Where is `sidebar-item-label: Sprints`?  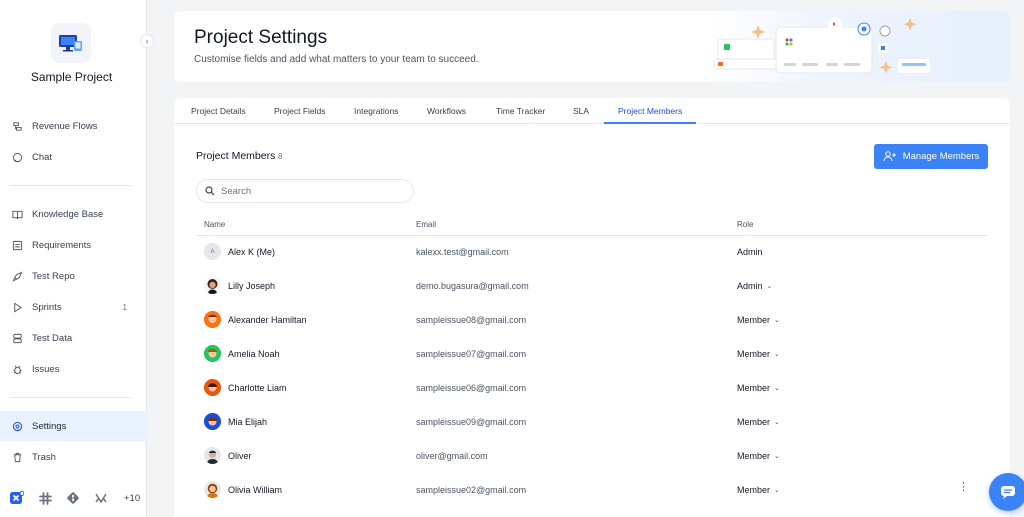
sidebar-item-label: Sprints is located at coordinates (47, 307).